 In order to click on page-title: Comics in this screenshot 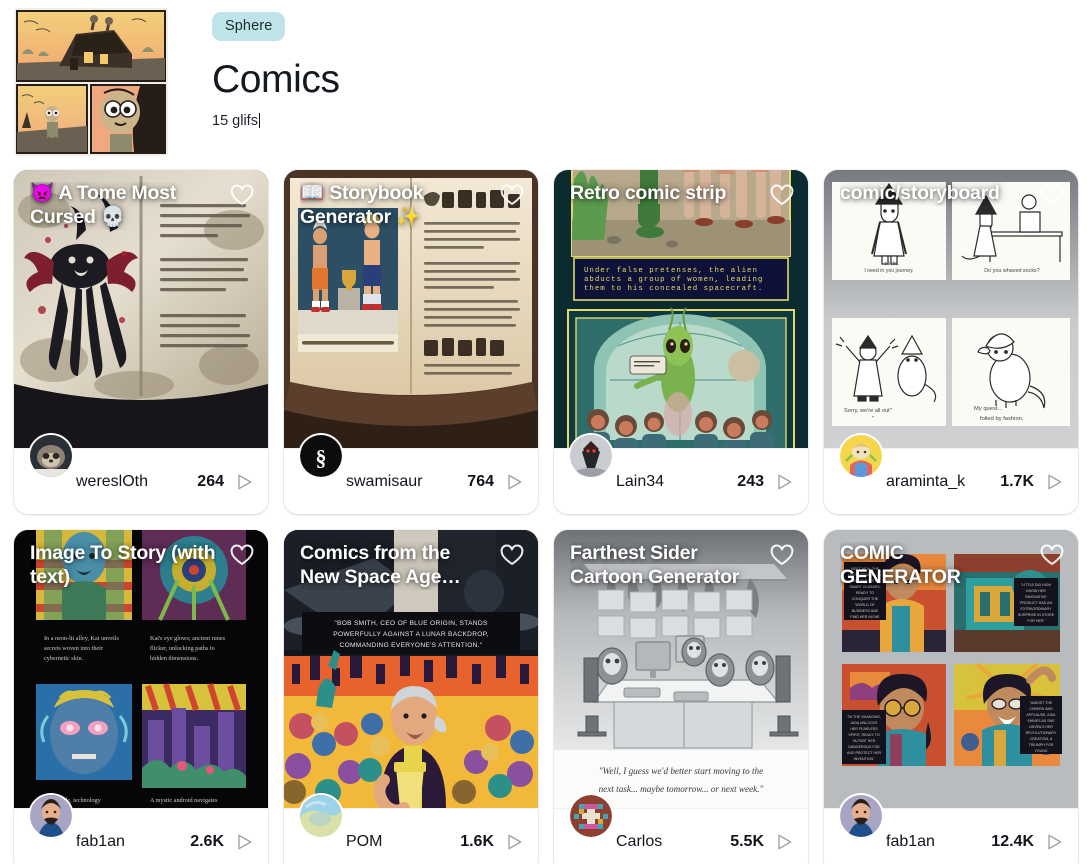, I will do `click(276, 79)`.